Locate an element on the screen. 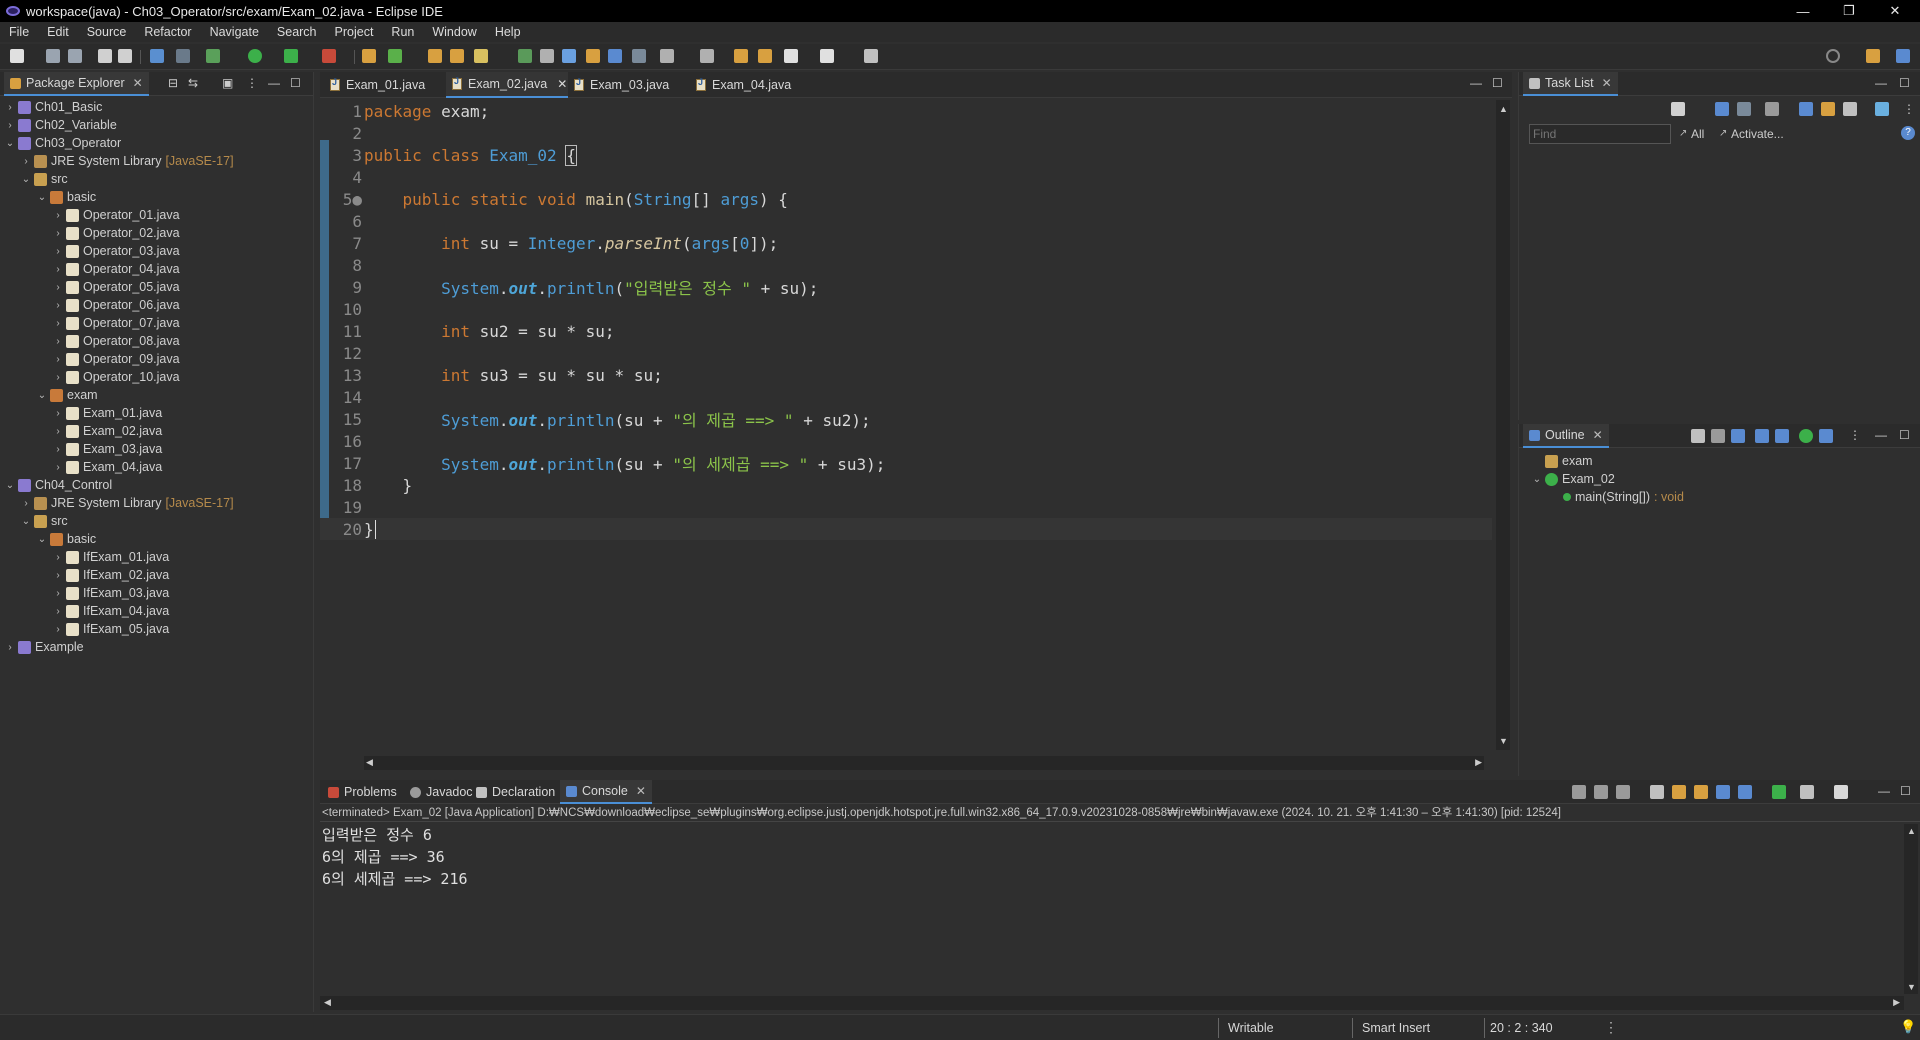 Image resolution: width=1920 pixels, height=1040 pixels. maximize-icon: ☐ is located at coordinates (1497, 83).